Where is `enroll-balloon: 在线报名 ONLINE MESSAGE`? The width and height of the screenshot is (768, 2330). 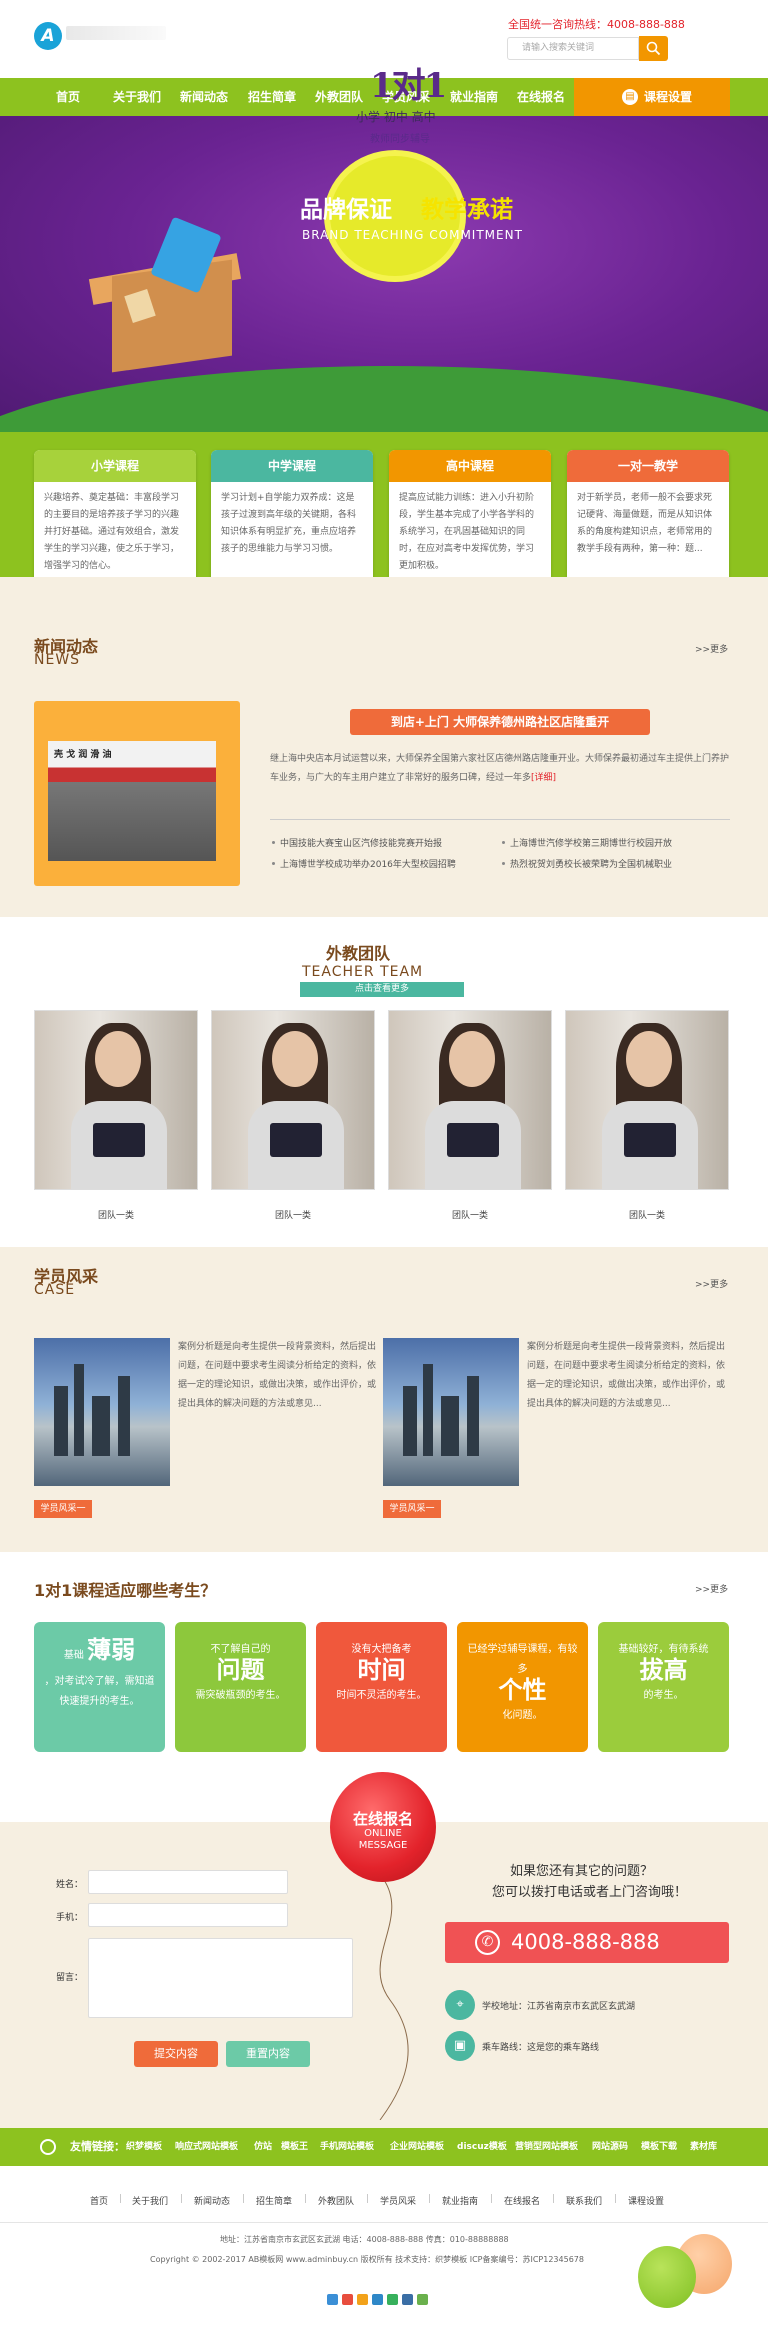
enroll-balloon: 在线报名 ONLINE MESSAGE is located at coordinates (383, 1827).